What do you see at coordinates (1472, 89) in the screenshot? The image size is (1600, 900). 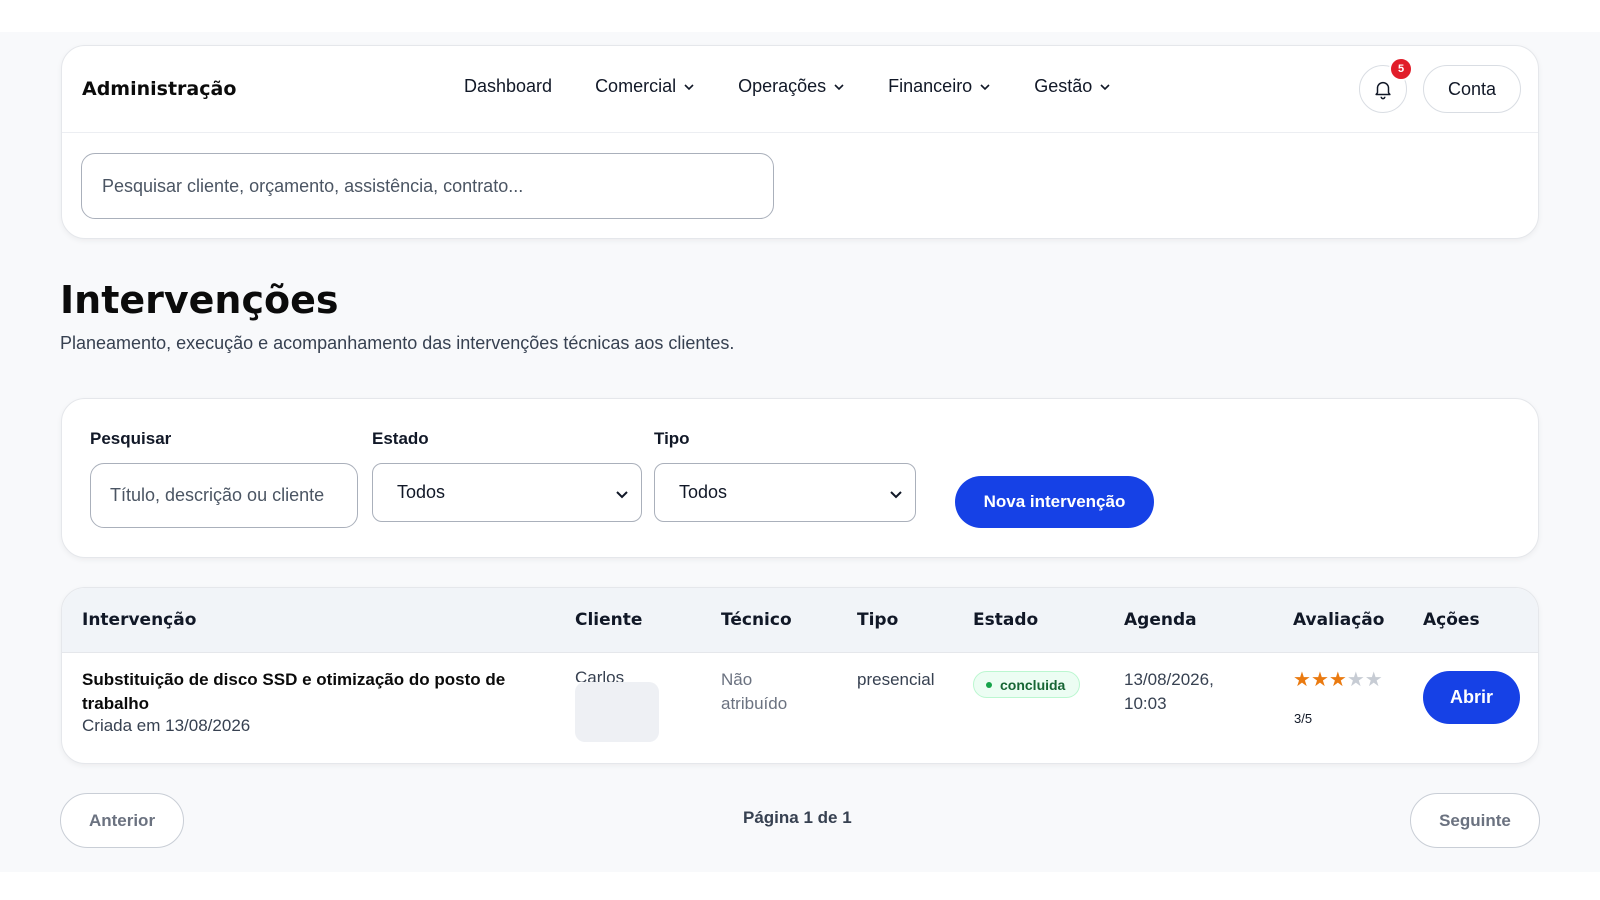 I see `account-button: Conta` at bounding box center [1472, 89].